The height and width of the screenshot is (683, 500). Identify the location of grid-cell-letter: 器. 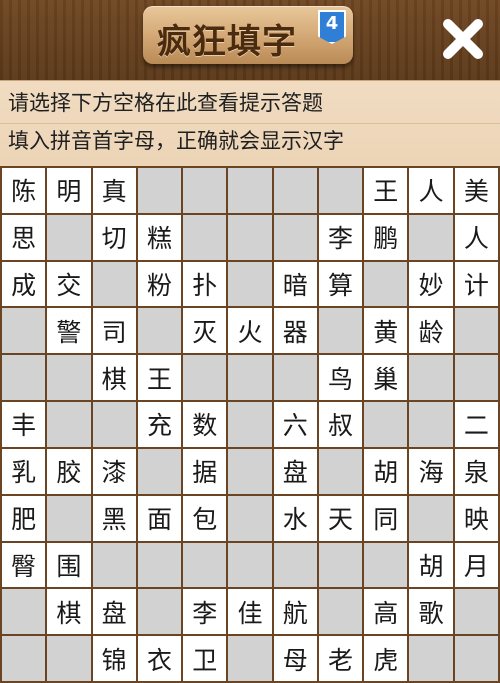
(295, 331).